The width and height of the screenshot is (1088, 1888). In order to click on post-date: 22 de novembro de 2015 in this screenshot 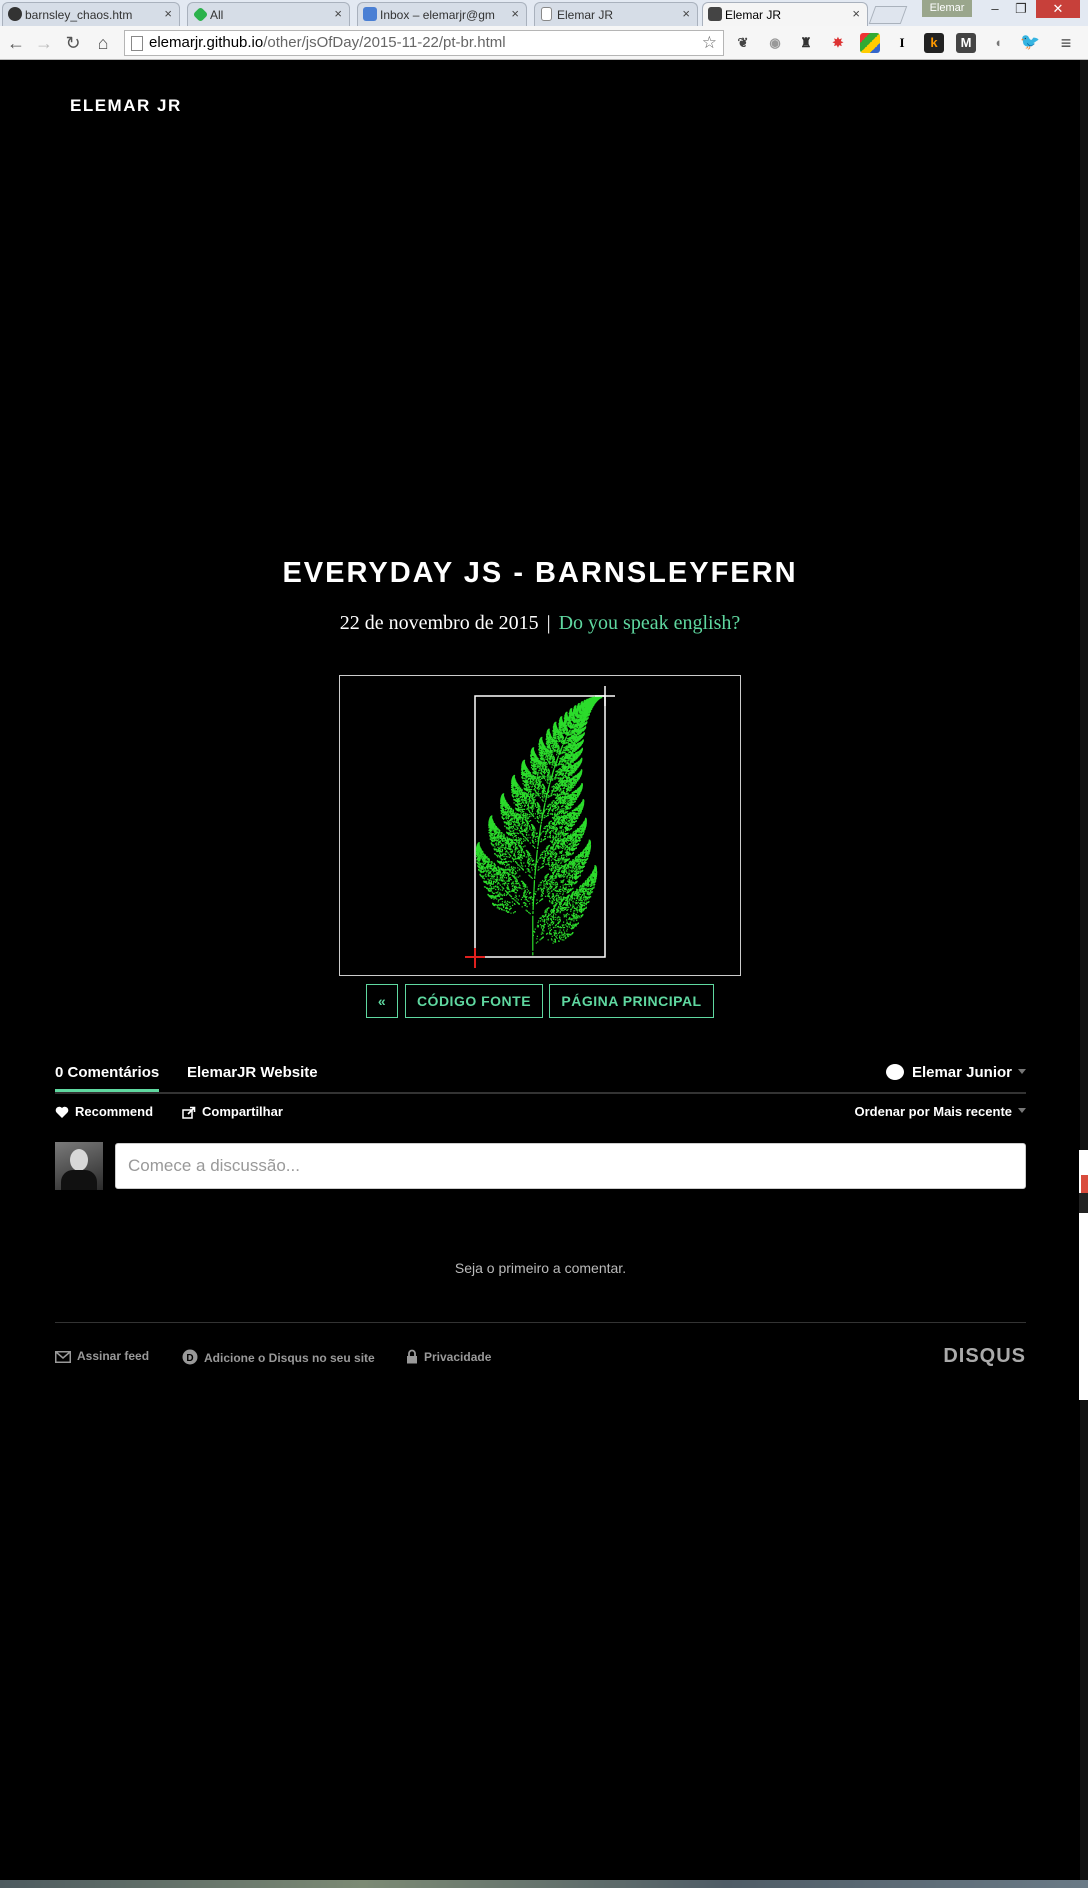, I will do `click(439, 623)`.